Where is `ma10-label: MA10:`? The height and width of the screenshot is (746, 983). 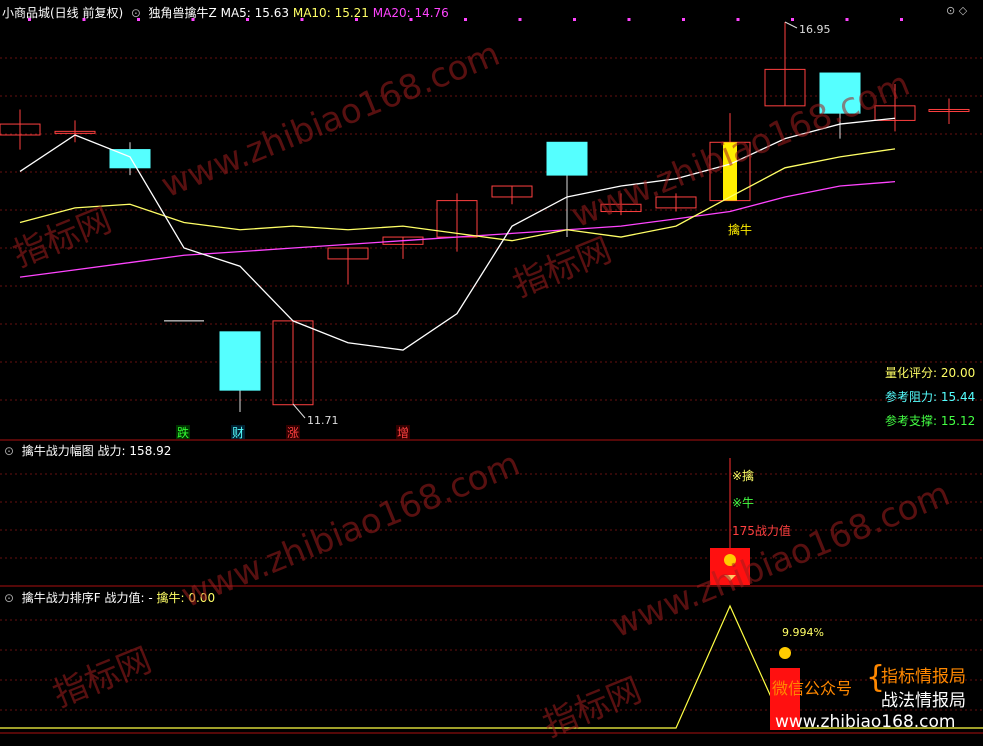 ma10-label: MA10: is located at coordinates (311, 13).